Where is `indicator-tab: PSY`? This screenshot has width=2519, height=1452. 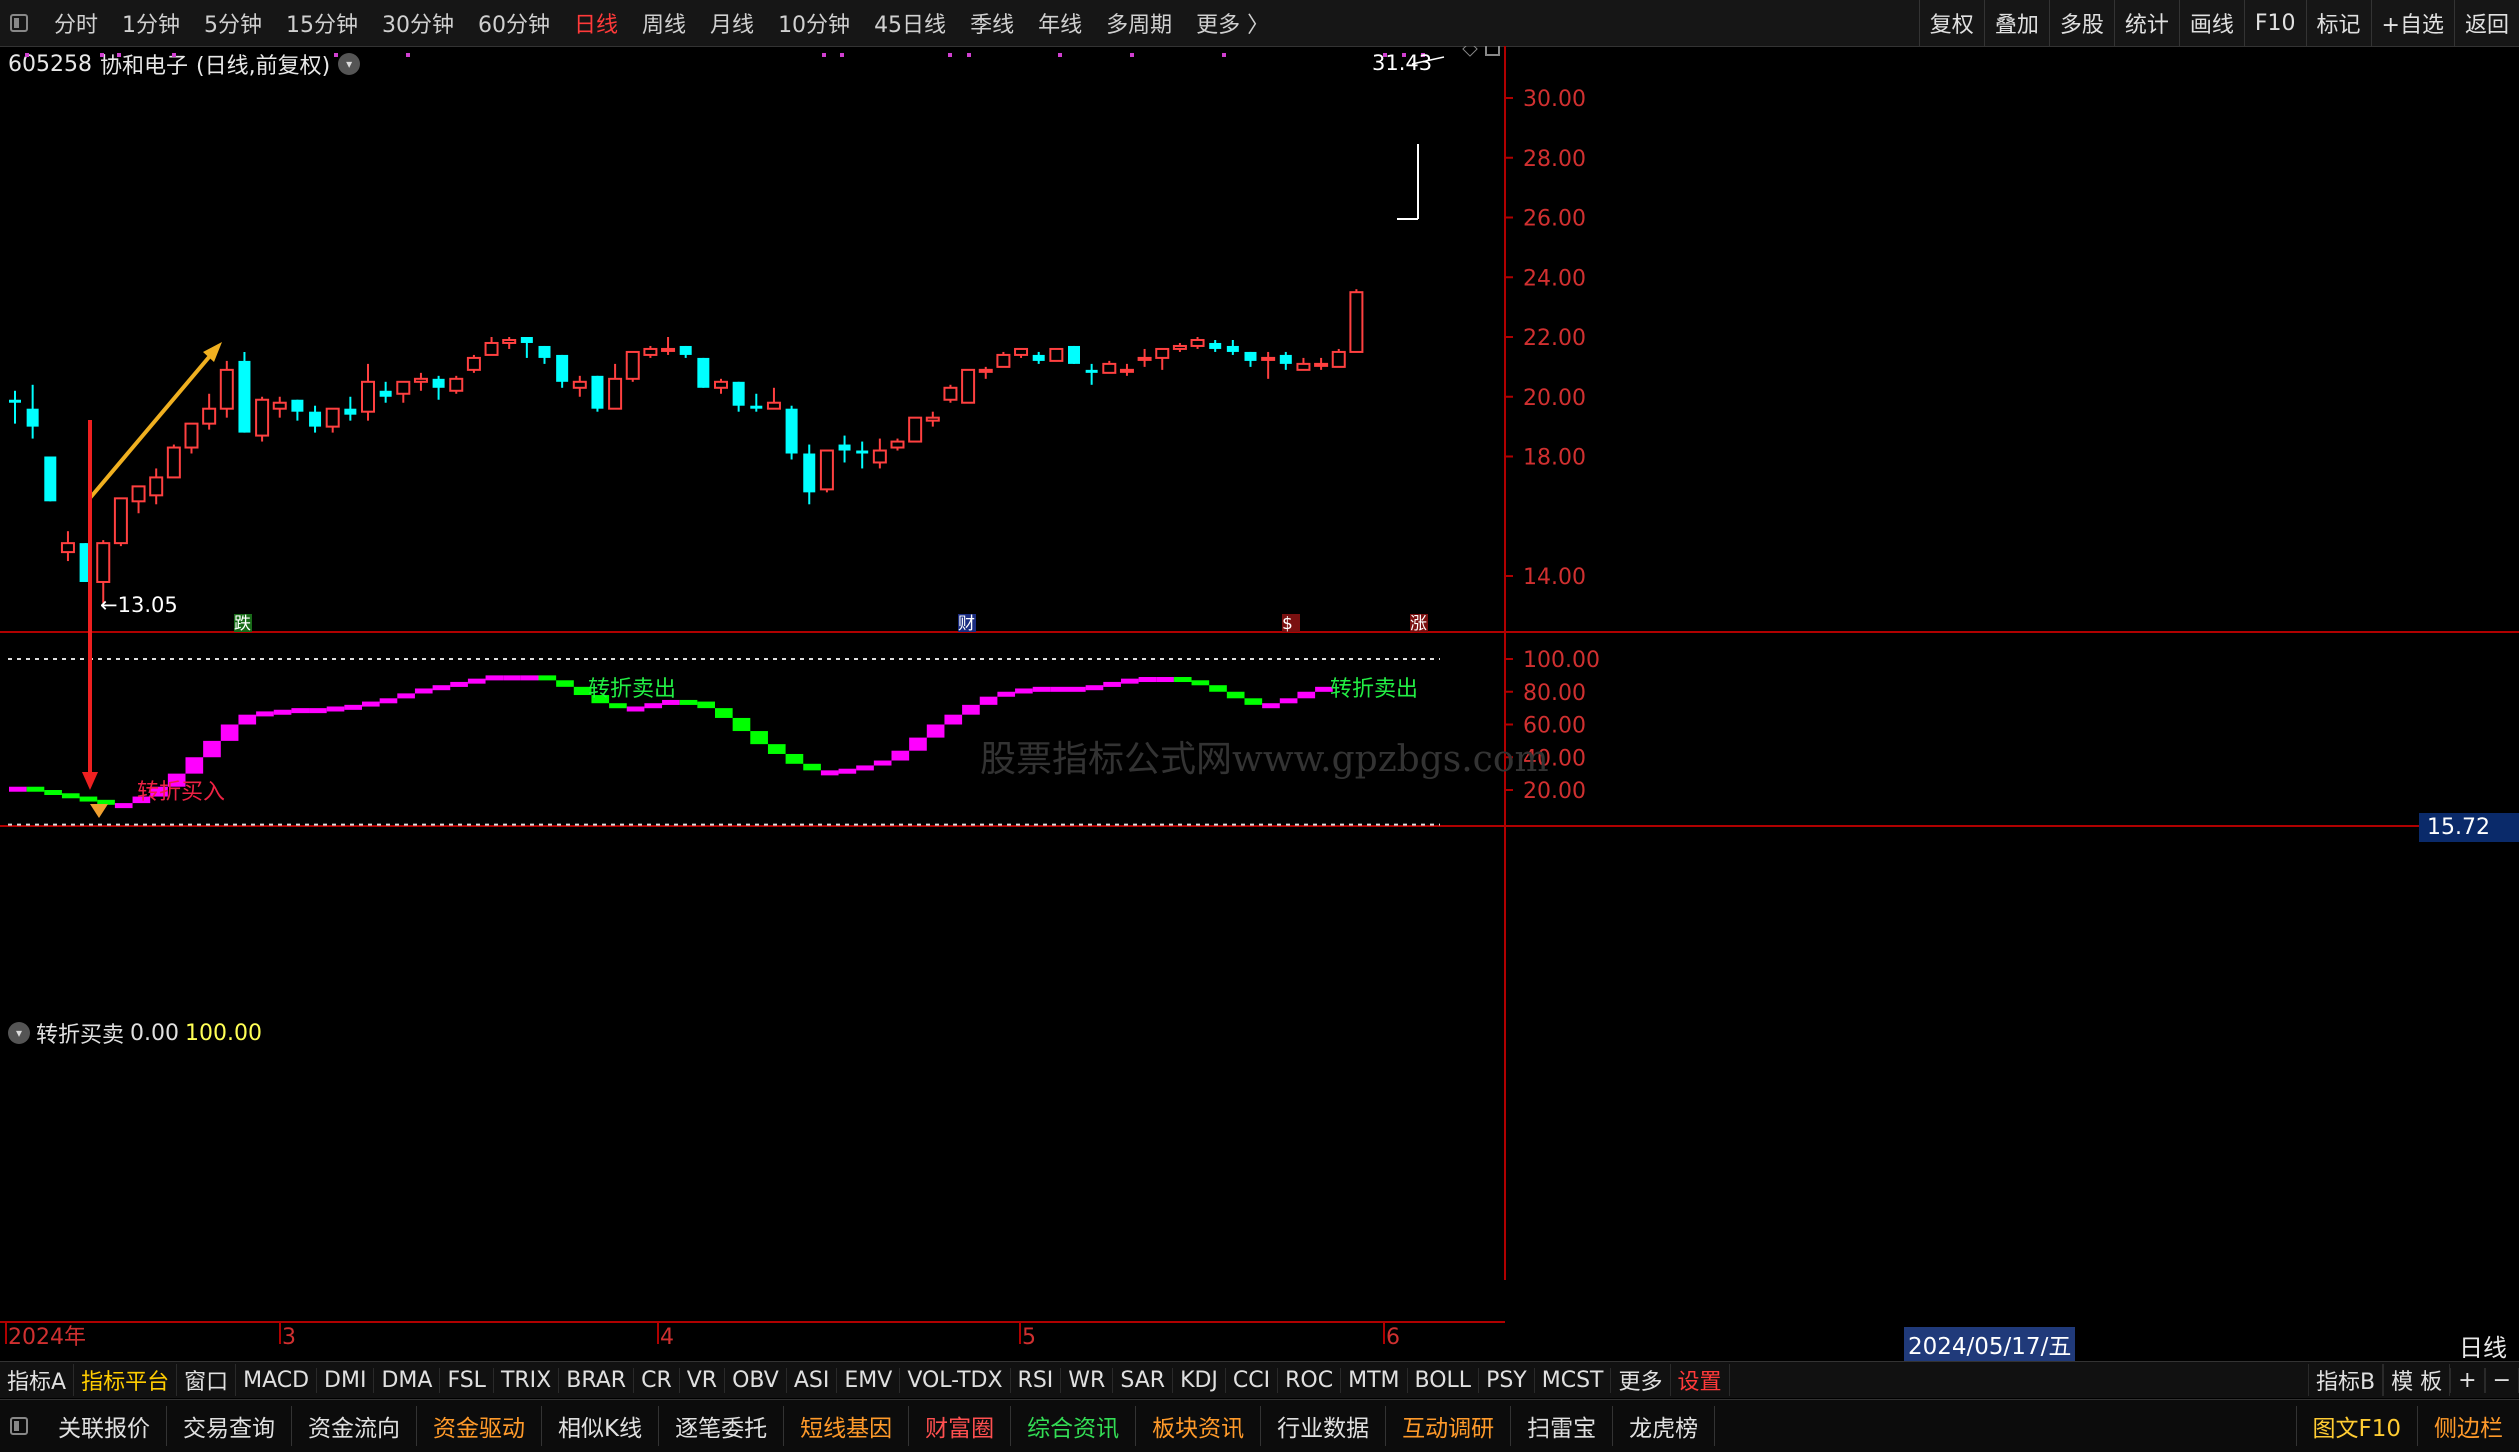
indicator-tab: PSY is located at coordinates (1507, 1380).